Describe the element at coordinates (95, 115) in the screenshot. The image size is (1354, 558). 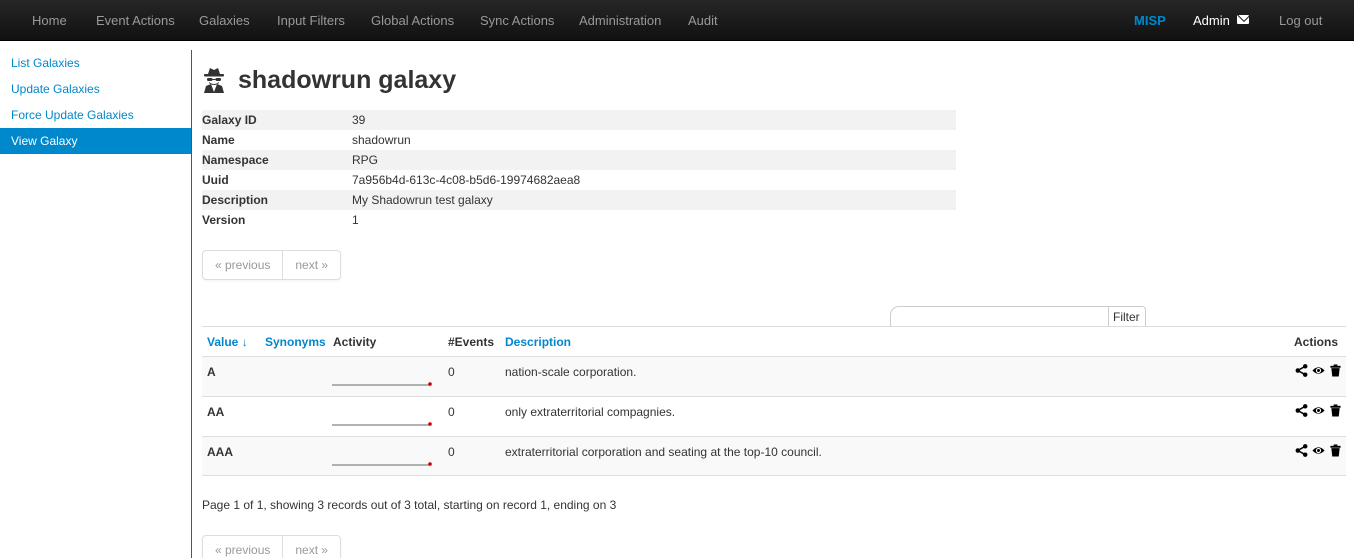
I see `sidebar-item-force-update-galaxies: Force Update Galaxies` at that location.